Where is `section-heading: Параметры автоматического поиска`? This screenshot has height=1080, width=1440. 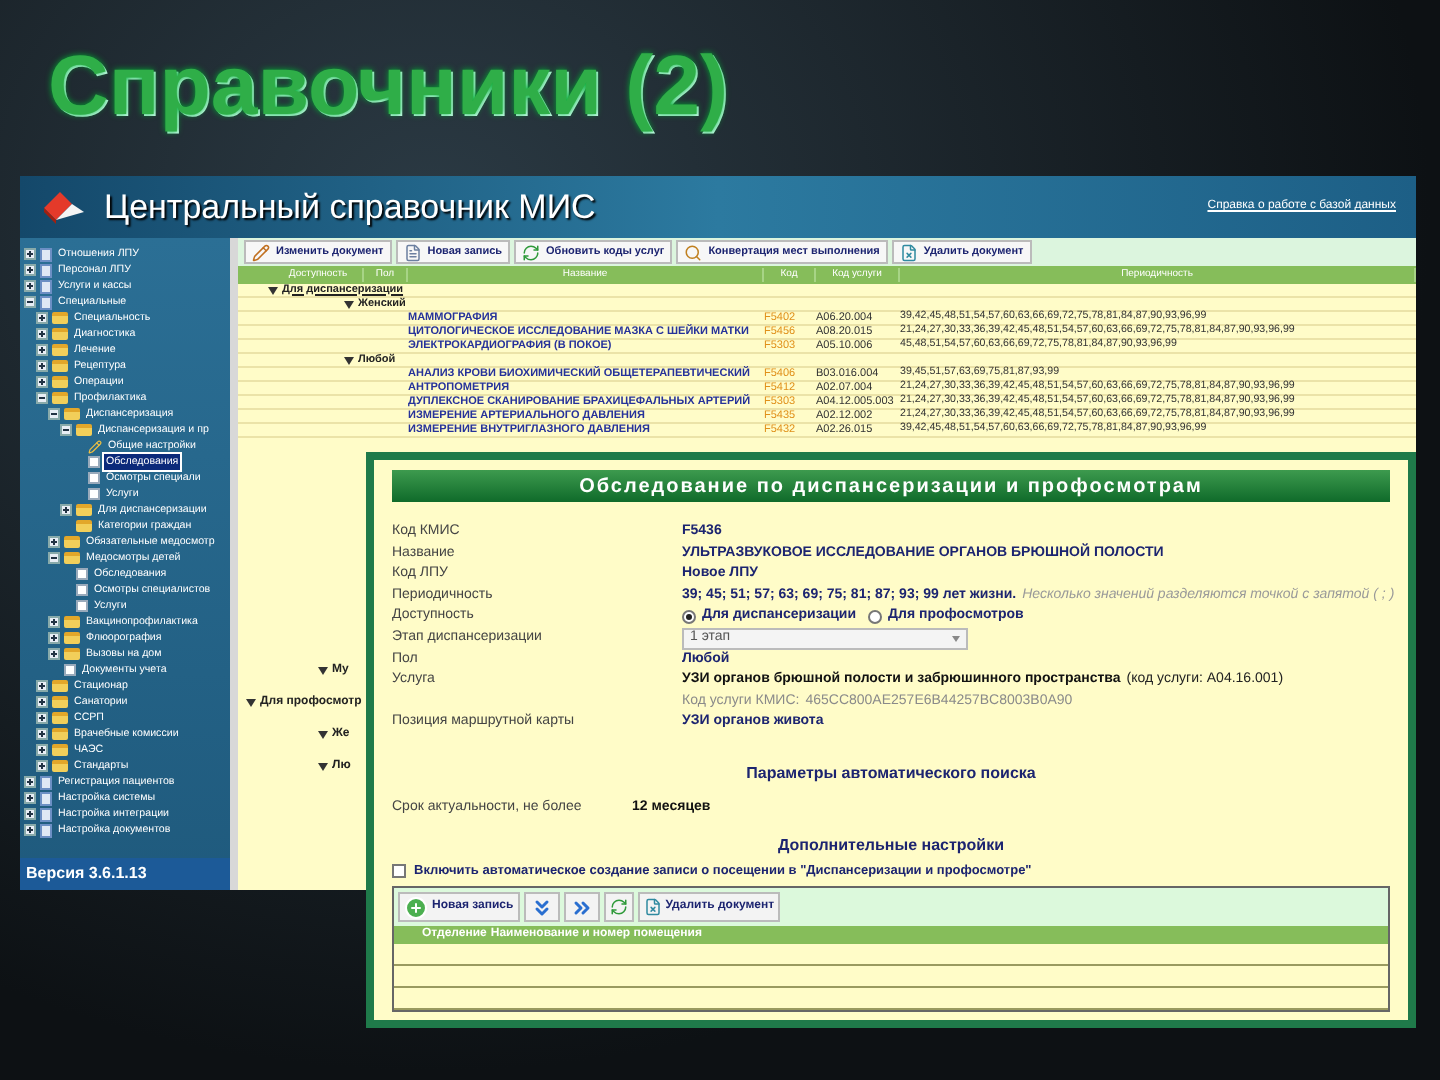 section-heading: Параметры автоматического поиска is located at coordinates (891, 773).